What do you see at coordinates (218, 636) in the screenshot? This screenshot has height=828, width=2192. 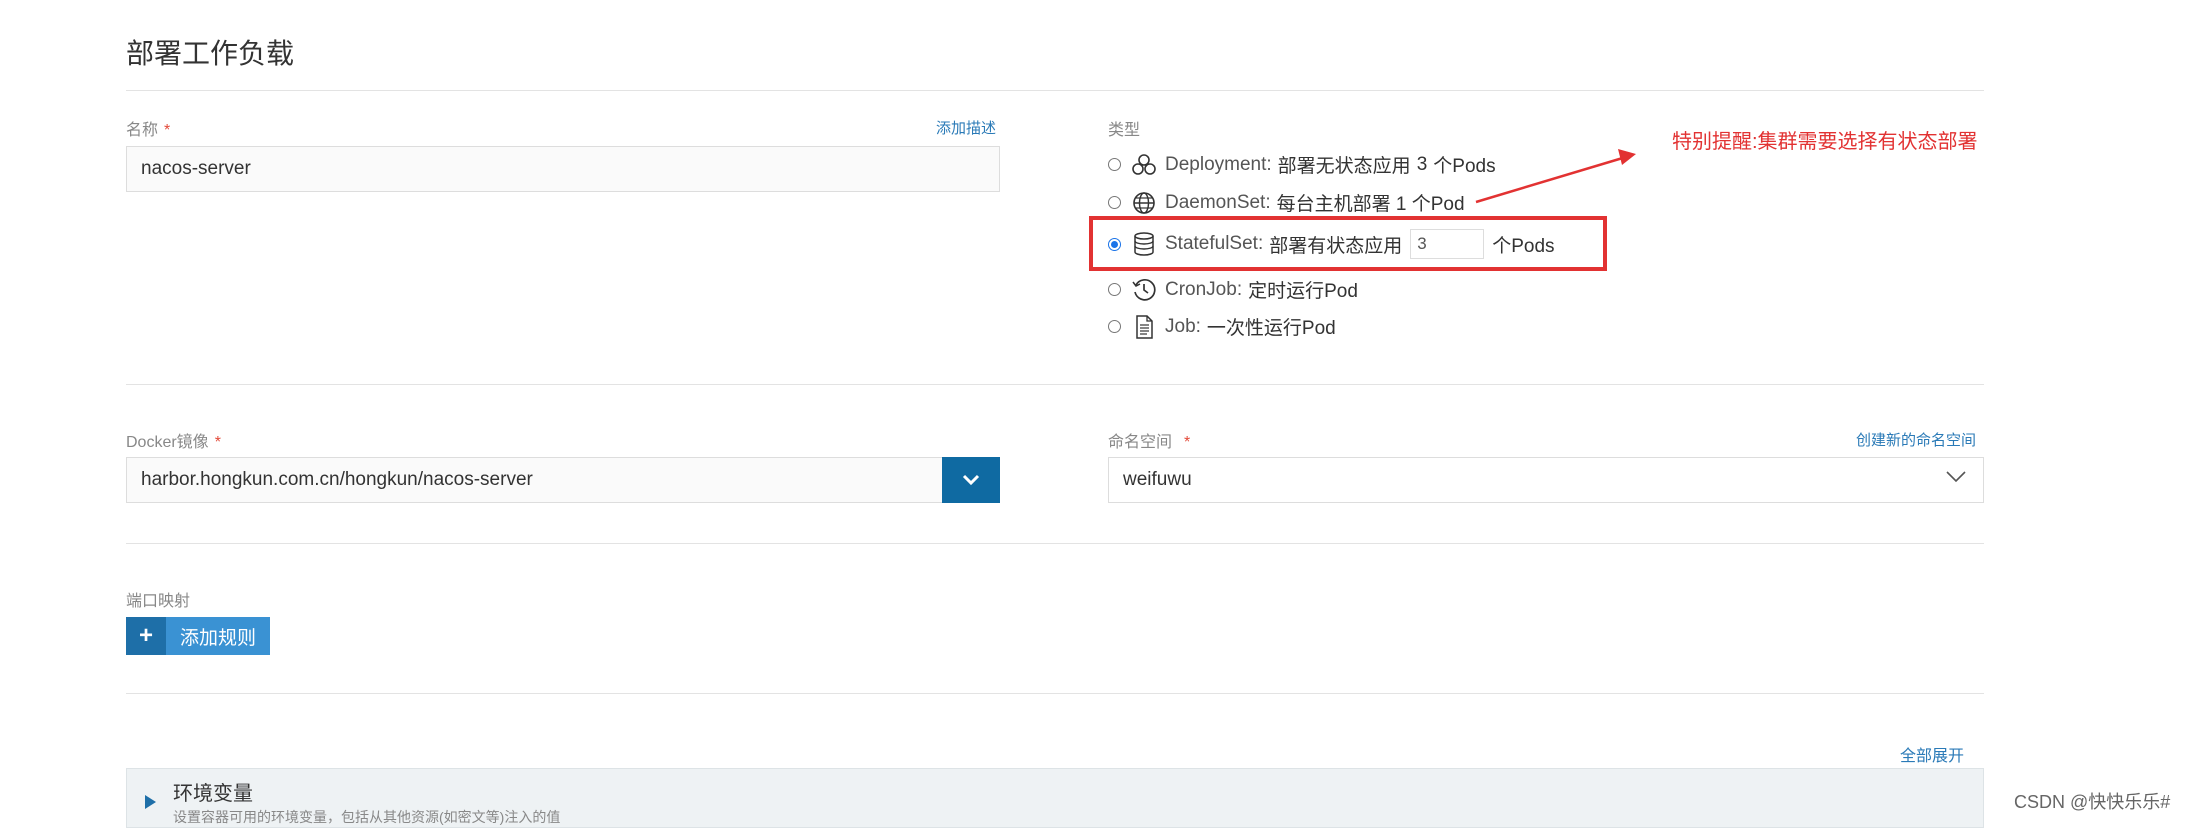 I see `add-rule-label: 添加规则` at bounding box center [218, 636].